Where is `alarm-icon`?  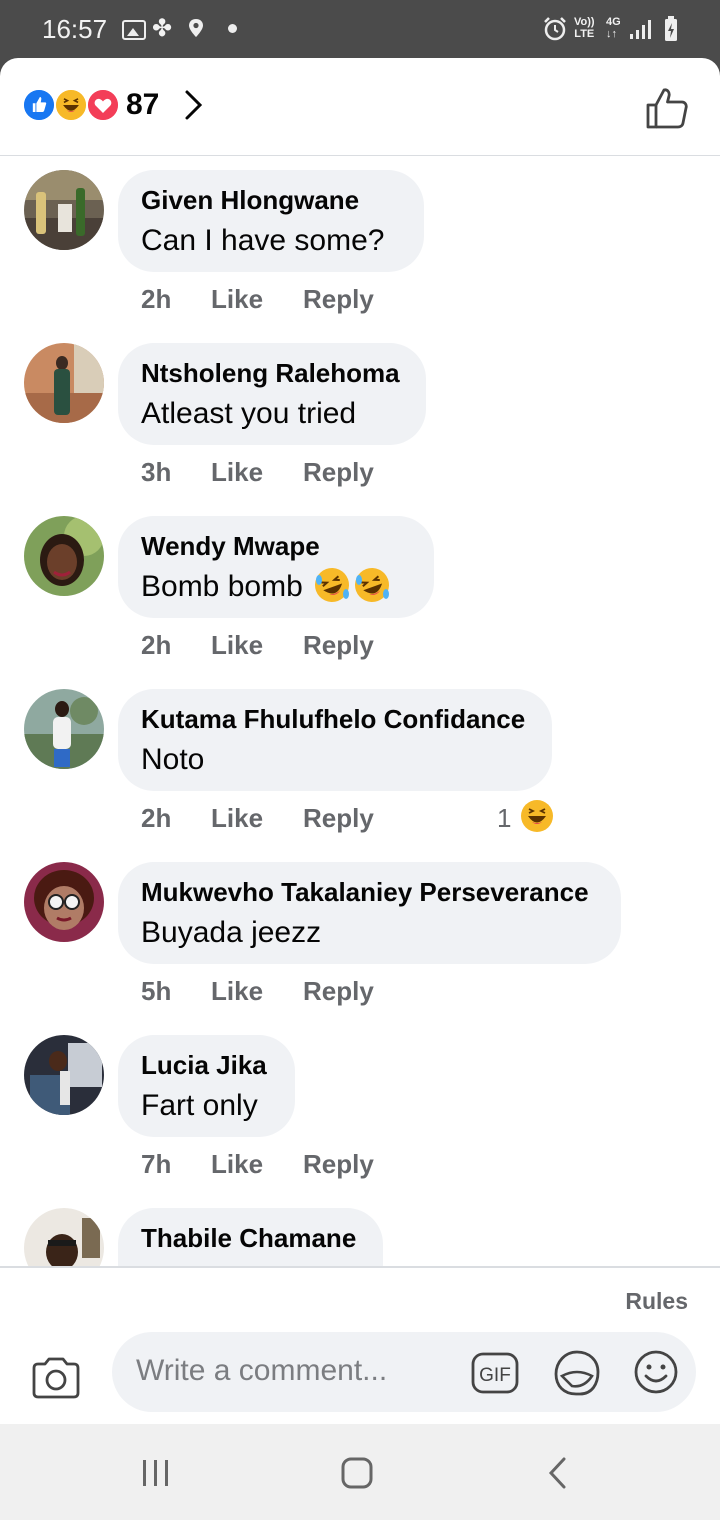
alarm-icon is located at coordinates (555, 29).